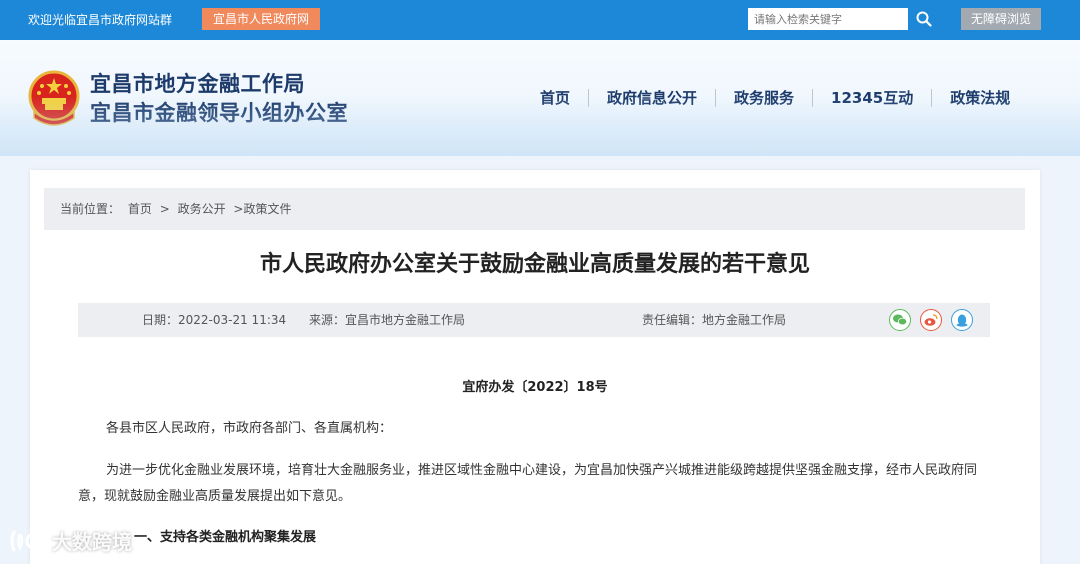  I want to click on accessibility-button: 无障碍浏览, so click(1001, 19).